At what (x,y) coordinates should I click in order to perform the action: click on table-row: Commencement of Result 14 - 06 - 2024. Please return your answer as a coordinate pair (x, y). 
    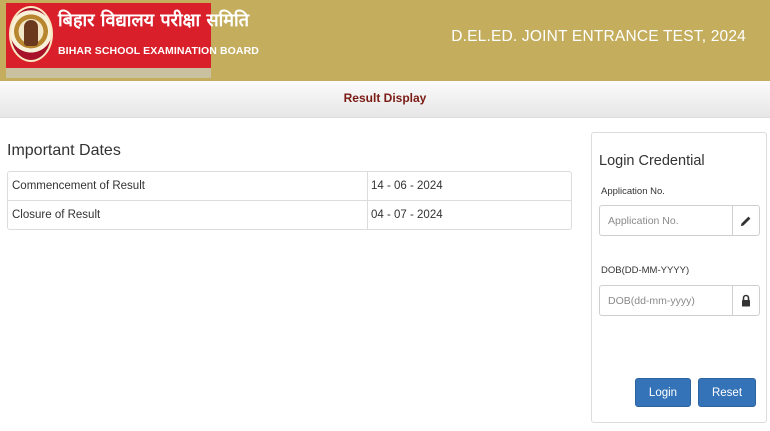
    Looking at the image, I should click on (289, 186).